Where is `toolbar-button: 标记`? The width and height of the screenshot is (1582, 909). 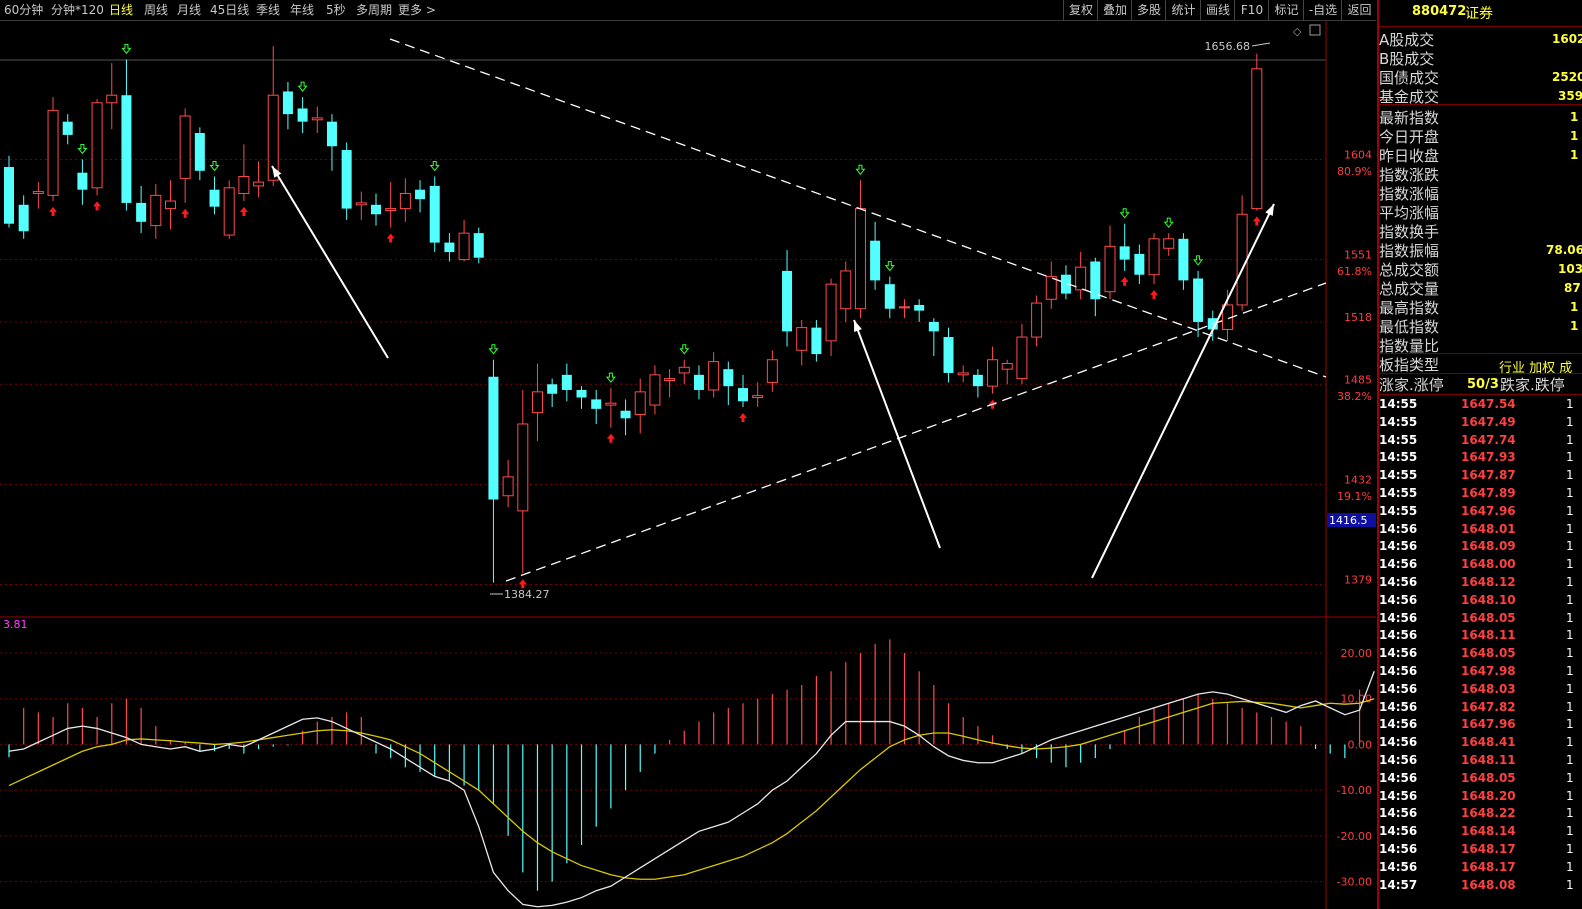 toolbar-button: 标记 is located at coordinates (1286, 10).